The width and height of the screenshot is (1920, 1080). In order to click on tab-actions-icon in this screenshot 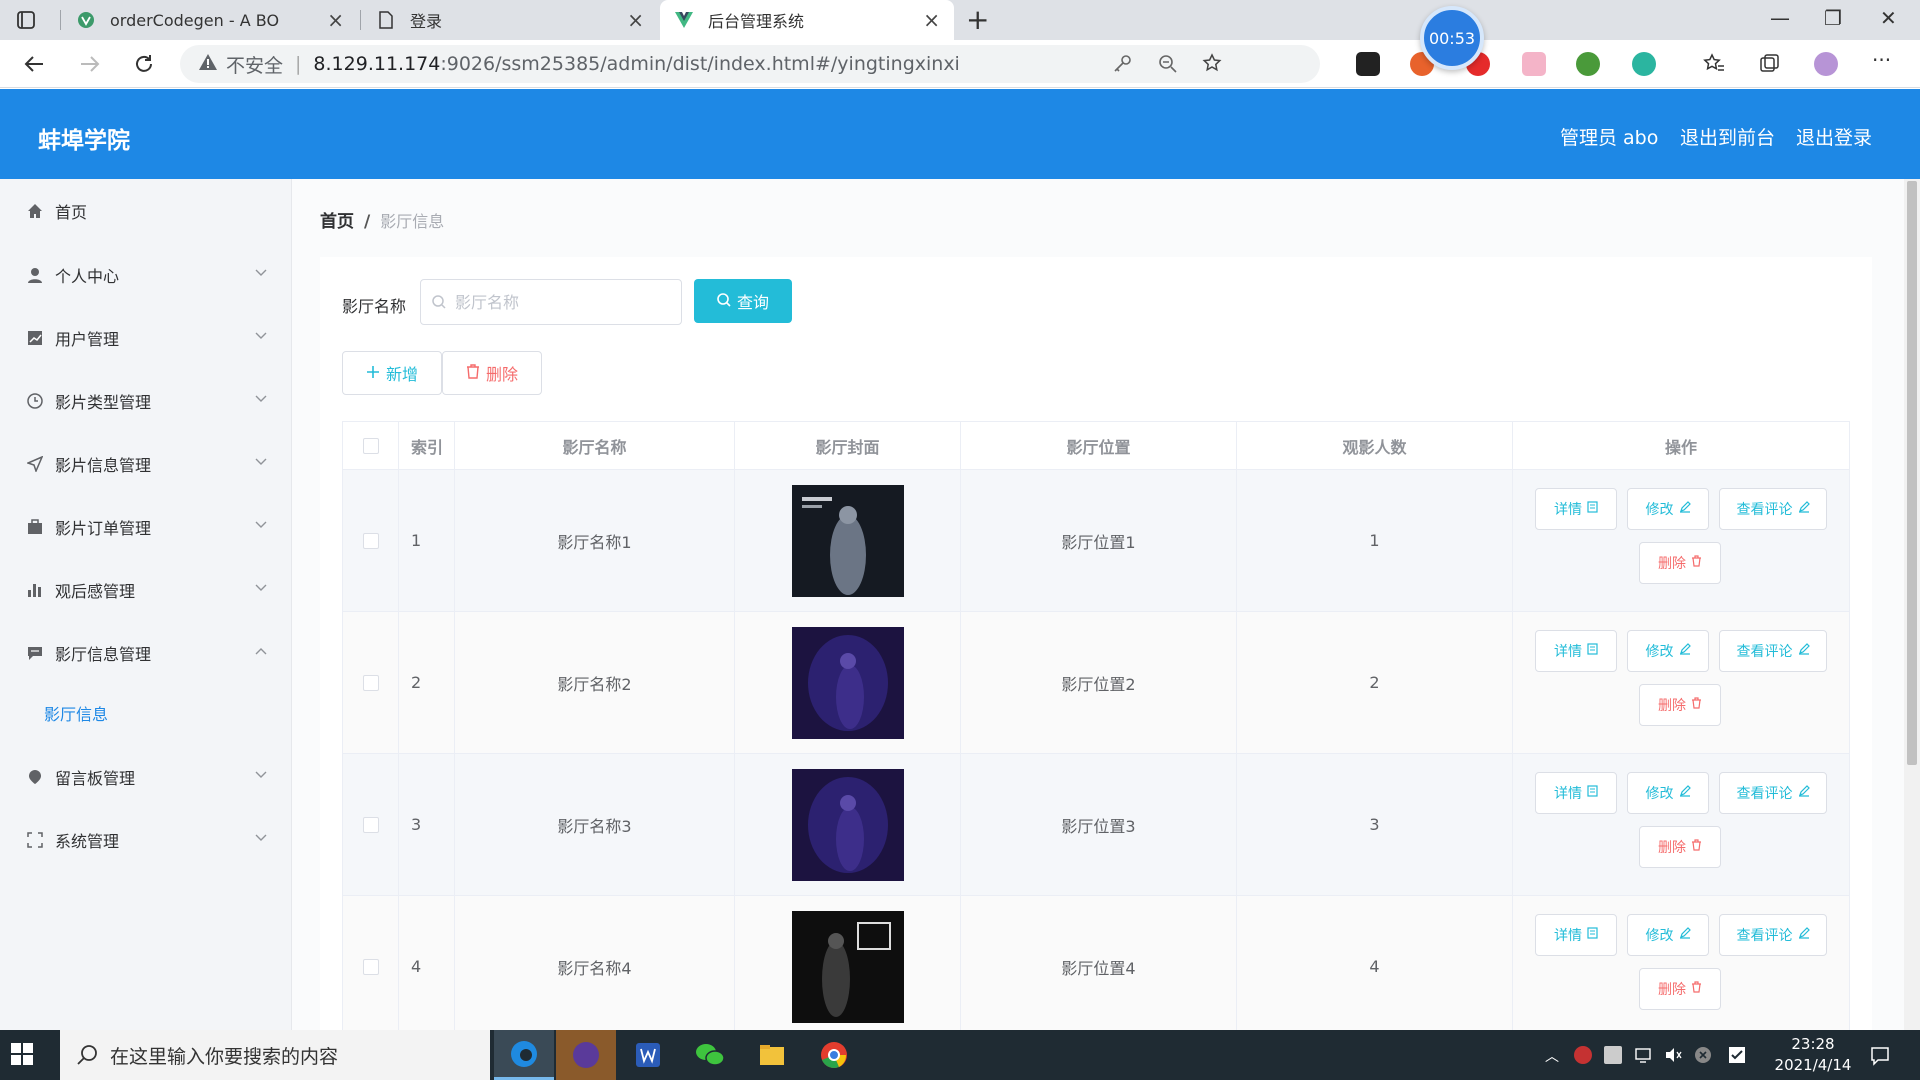, I will do `click(26, 20)`.